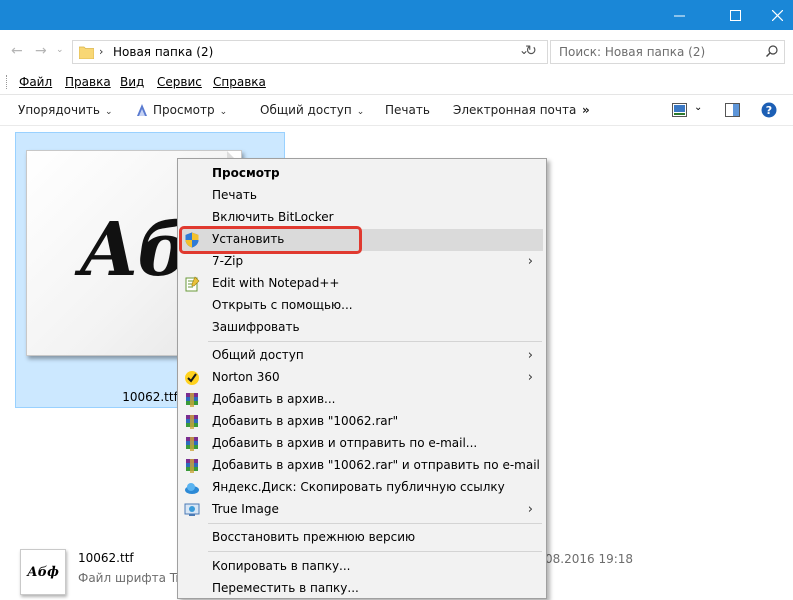  I want to click on menu-item-preview: Просмотр, so click(361, 174).